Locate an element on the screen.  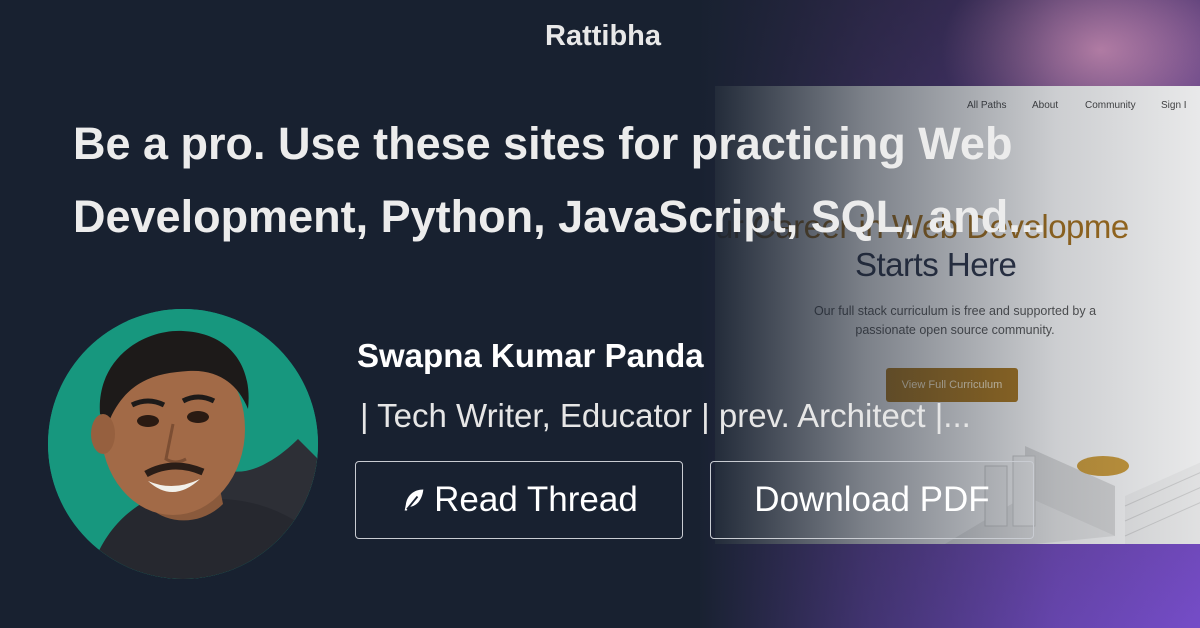
download-pdf-label: Download PDF is located at coordinates (872, 499).